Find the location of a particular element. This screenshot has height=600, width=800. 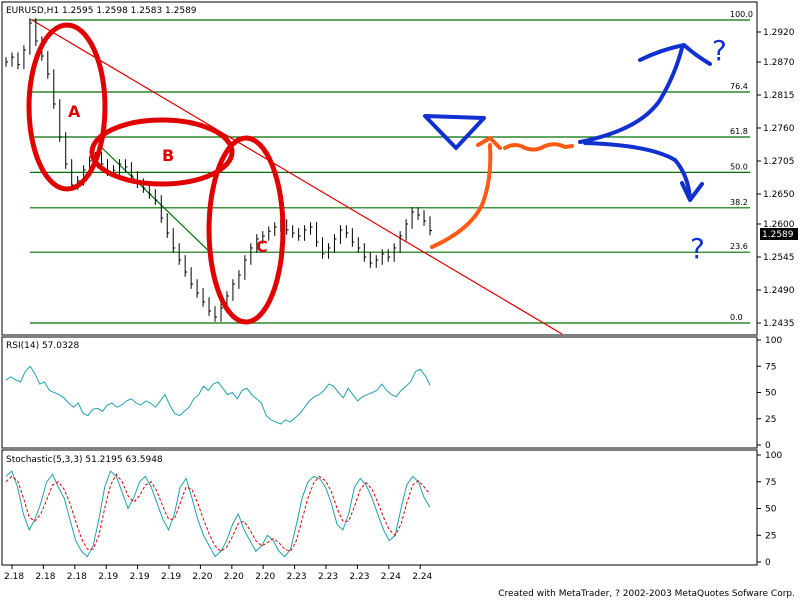

price-ytick-label: 1.2545 is located at coordinates (779, 258).